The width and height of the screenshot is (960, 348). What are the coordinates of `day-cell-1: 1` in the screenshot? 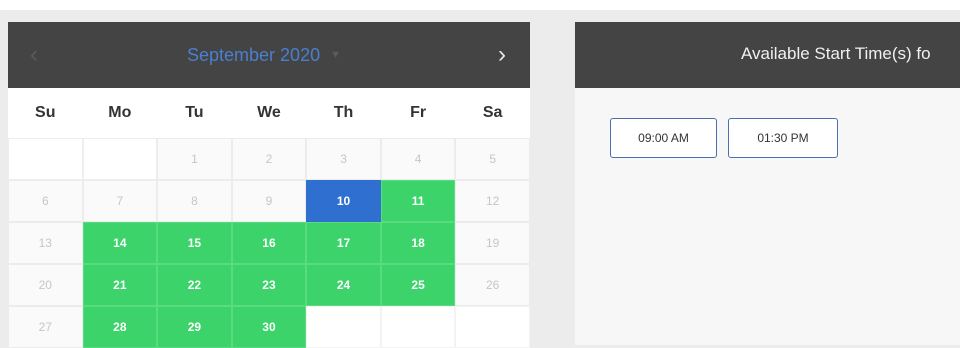 It's located at (194, 159).